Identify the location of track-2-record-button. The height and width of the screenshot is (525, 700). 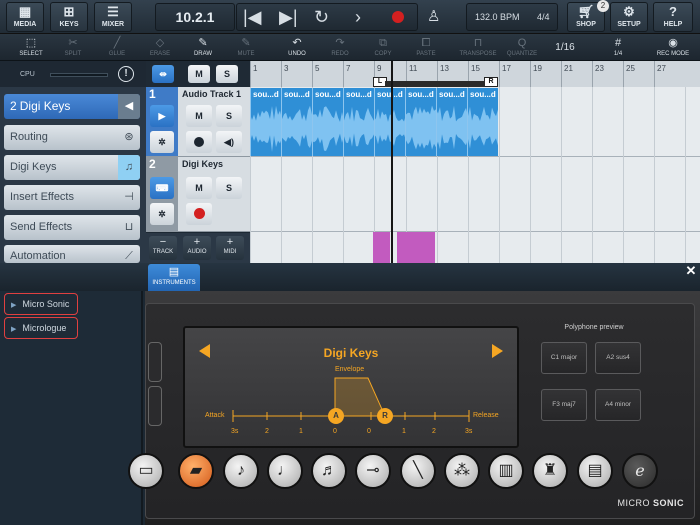
(199, 214).